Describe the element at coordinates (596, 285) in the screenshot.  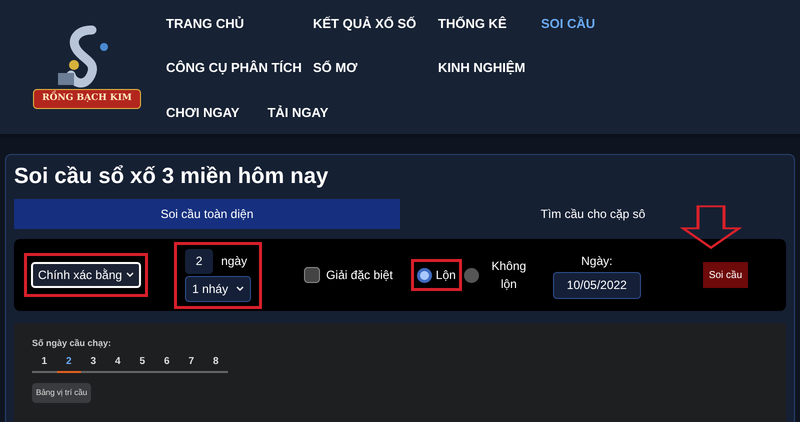
I see `date-field: 10/05/2022` at that location.